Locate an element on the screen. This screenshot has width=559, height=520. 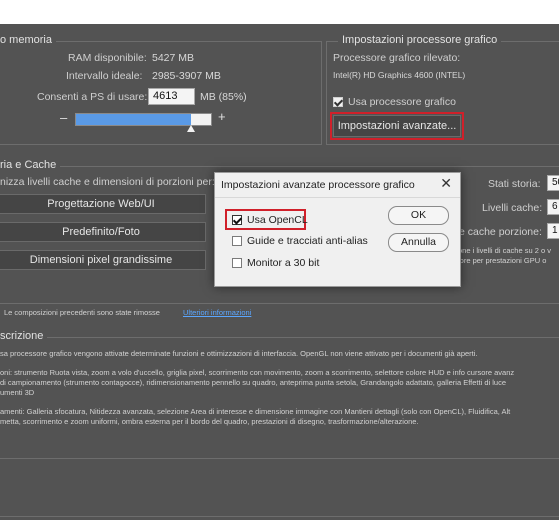
memory-slider-fill is located at coordinates (133, 119).